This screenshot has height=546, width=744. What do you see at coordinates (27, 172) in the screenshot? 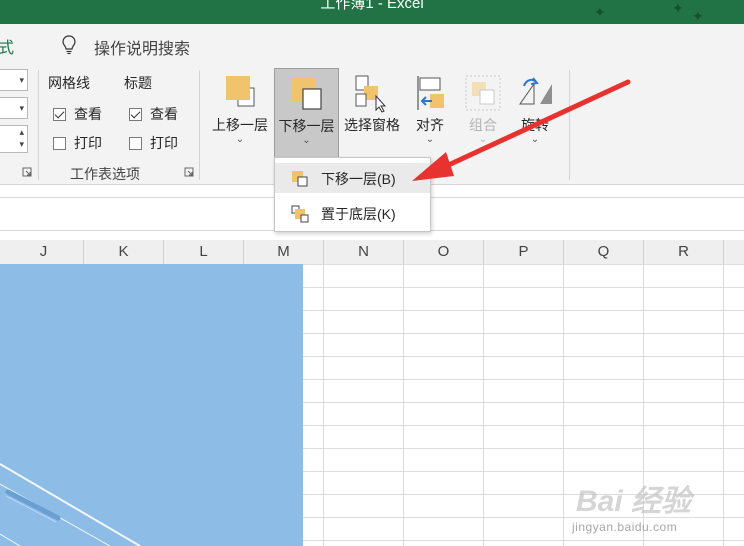
I see `scale-dialog-launcher-icon` at bounding box center [27, 172].